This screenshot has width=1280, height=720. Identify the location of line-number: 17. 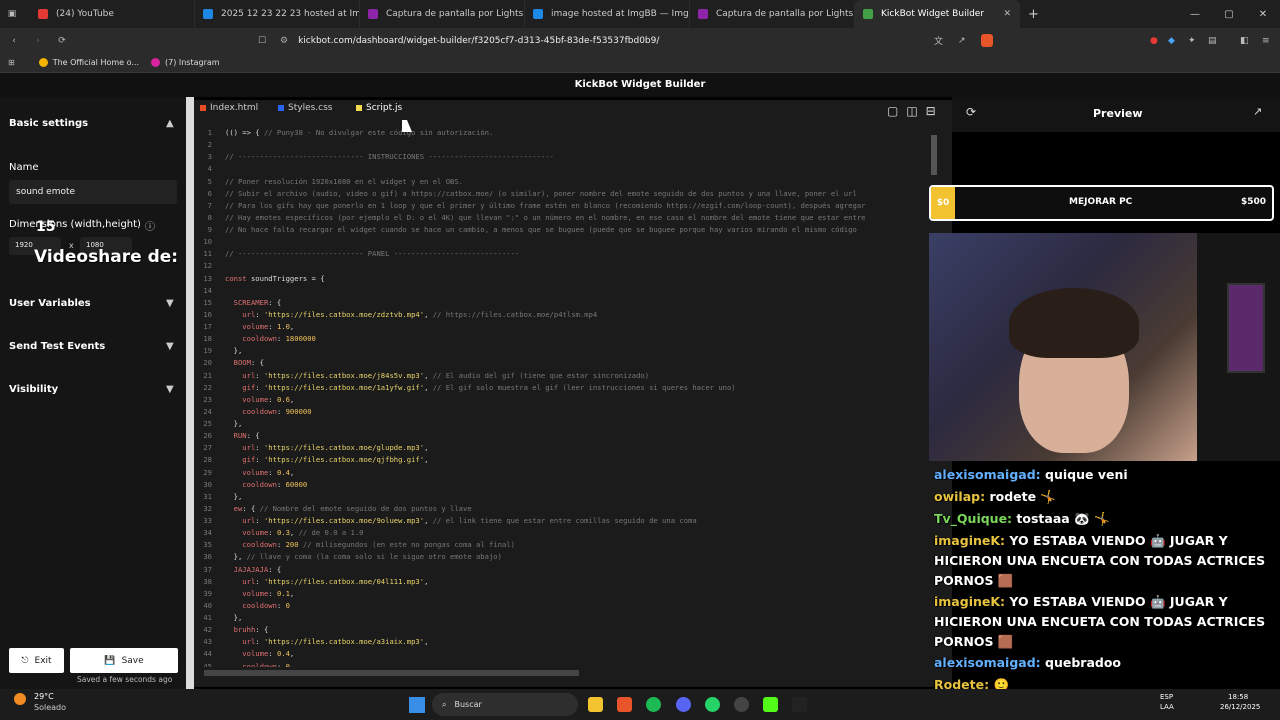
(207, 326).